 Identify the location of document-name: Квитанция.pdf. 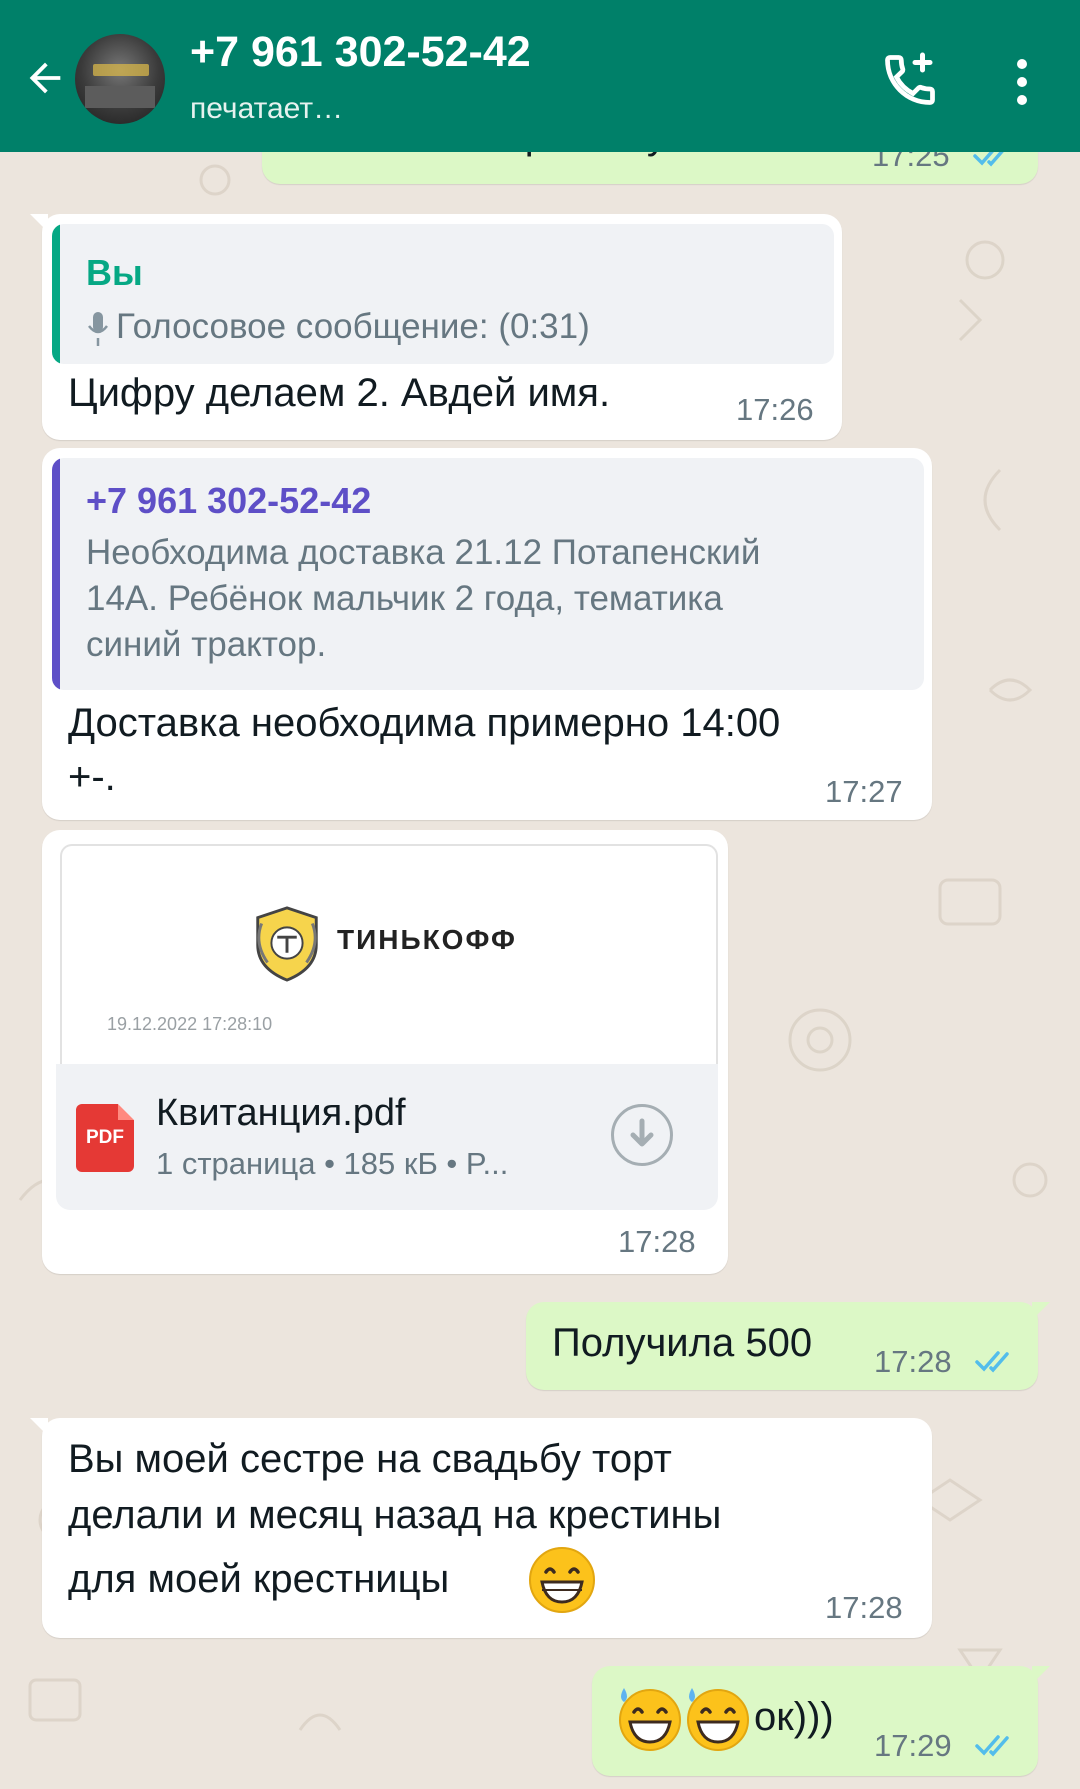
(281, 1113).